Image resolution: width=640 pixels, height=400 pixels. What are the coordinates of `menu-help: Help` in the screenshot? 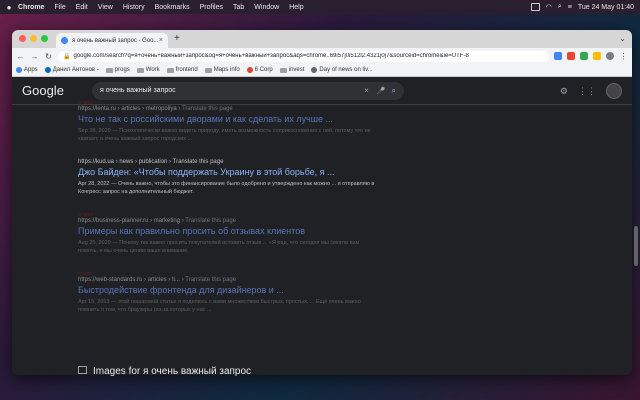 It's located at (296, 7).